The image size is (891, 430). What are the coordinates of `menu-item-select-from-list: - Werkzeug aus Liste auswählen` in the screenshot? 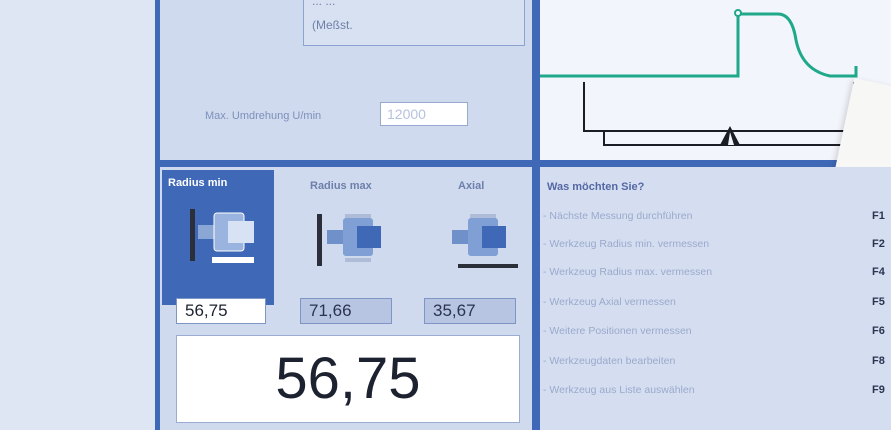 It's located at (619, 390).